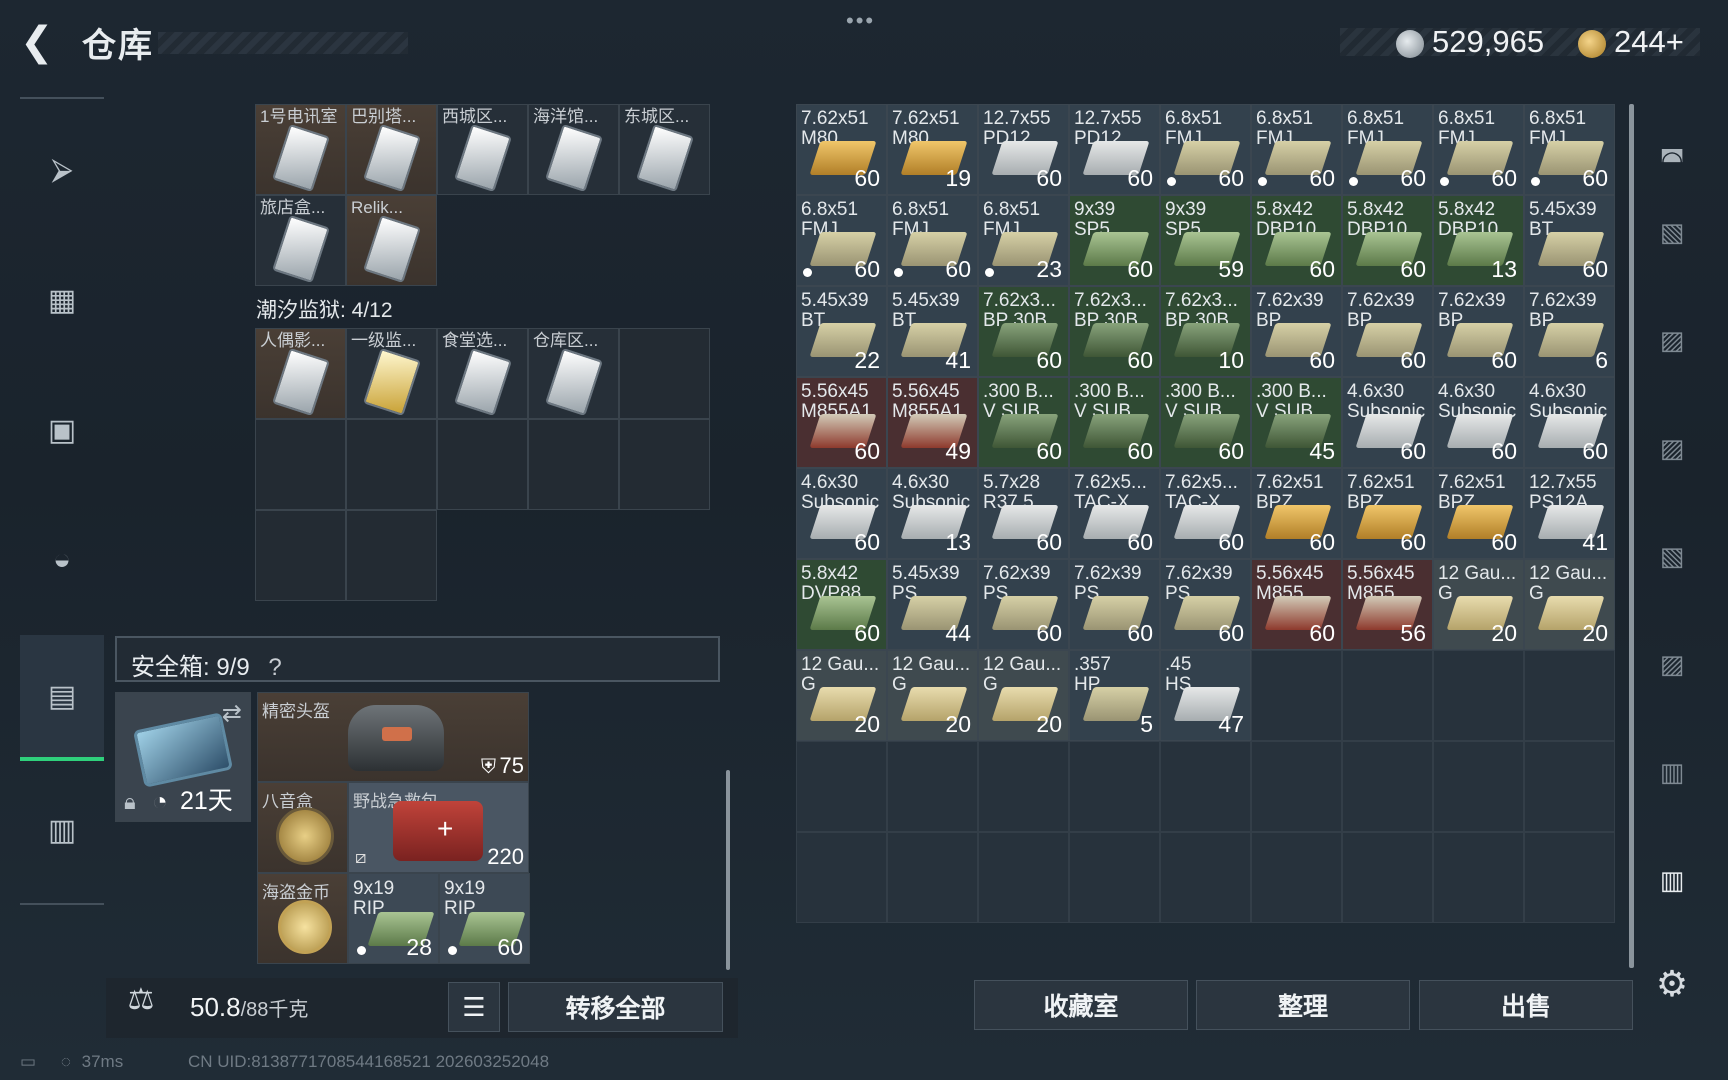 The image size is (1728, 1080). I want to click on ammo-item: 7.62x51 M80 19, so click(932, 149).